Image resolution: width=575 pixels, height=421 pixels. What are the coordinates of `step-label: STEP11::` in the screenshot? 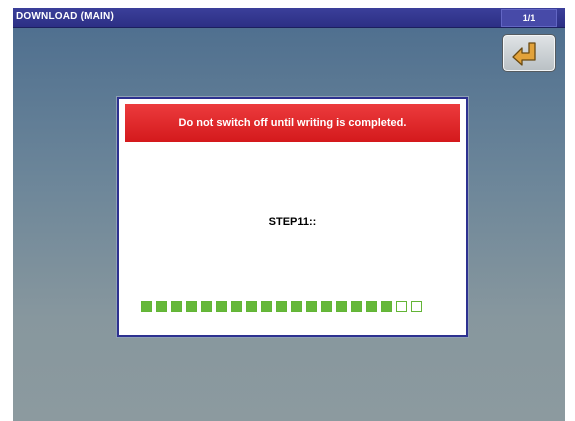 It's located at (292, 222).